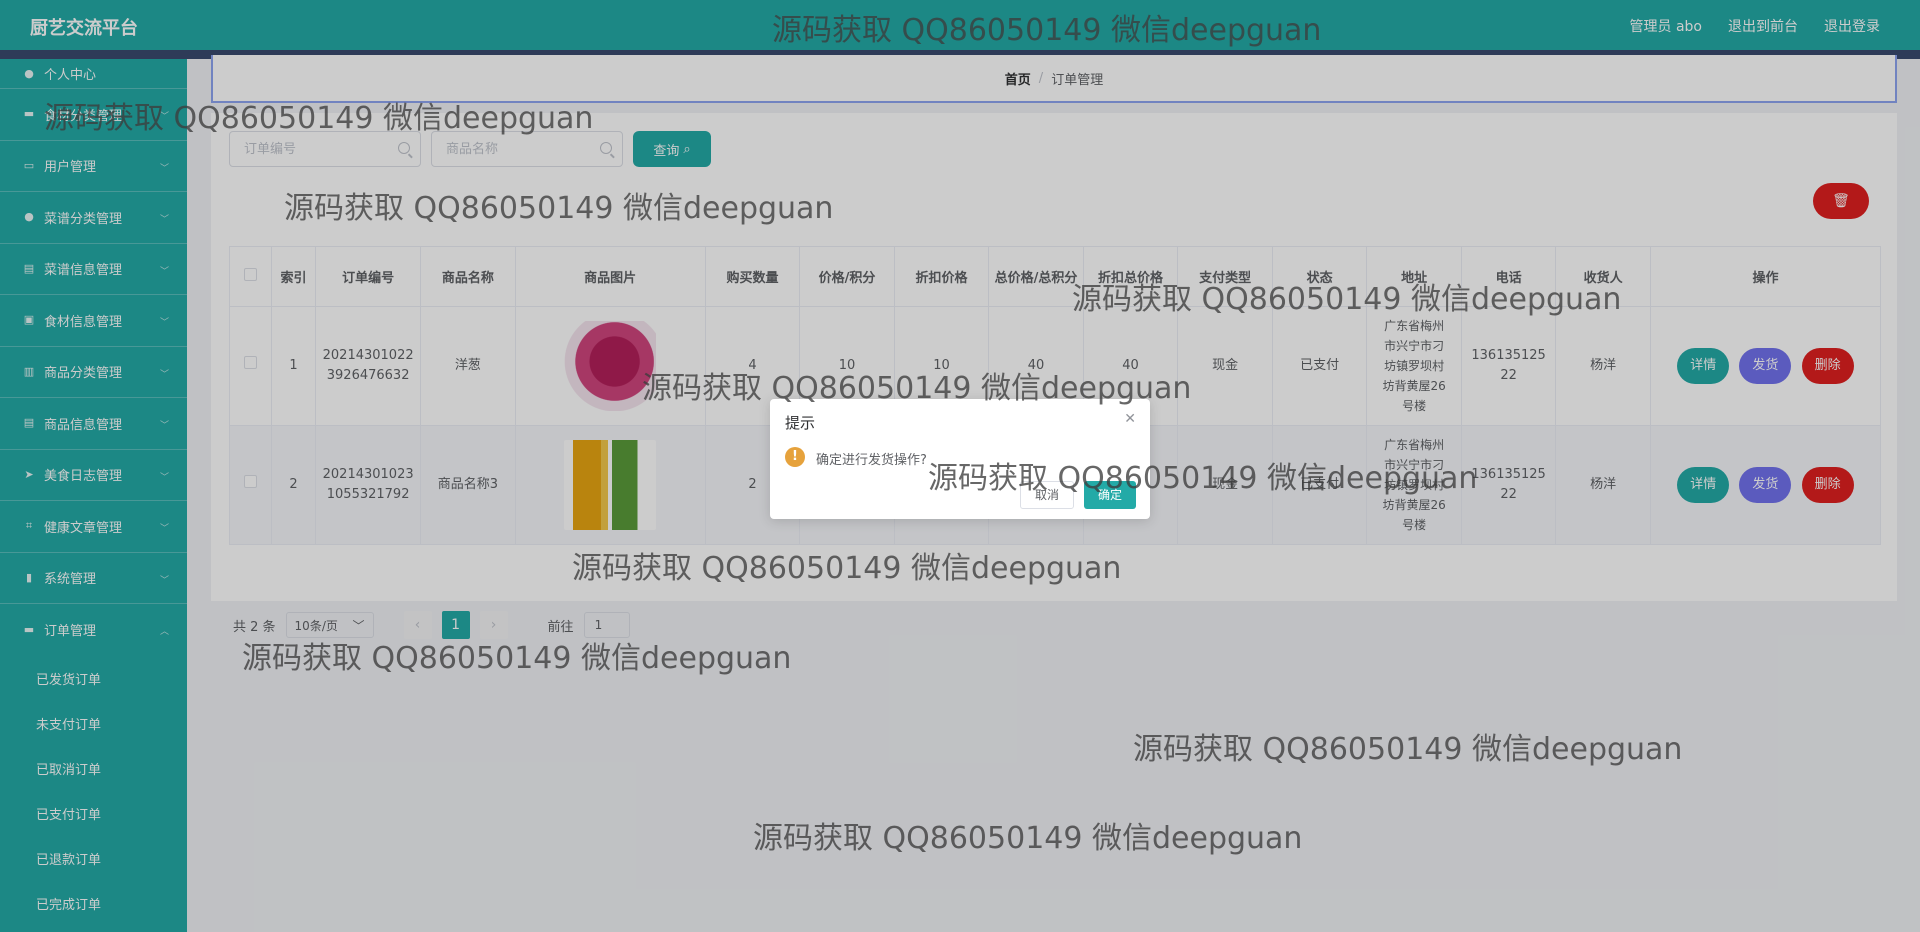 The image size is (1920, 932). Describe the element at coordinates (960, 459) in the screenshot. I see `confirm-dialog: 提示 ✕ ! 确定进行发货操作? 取消 确定` at that location.